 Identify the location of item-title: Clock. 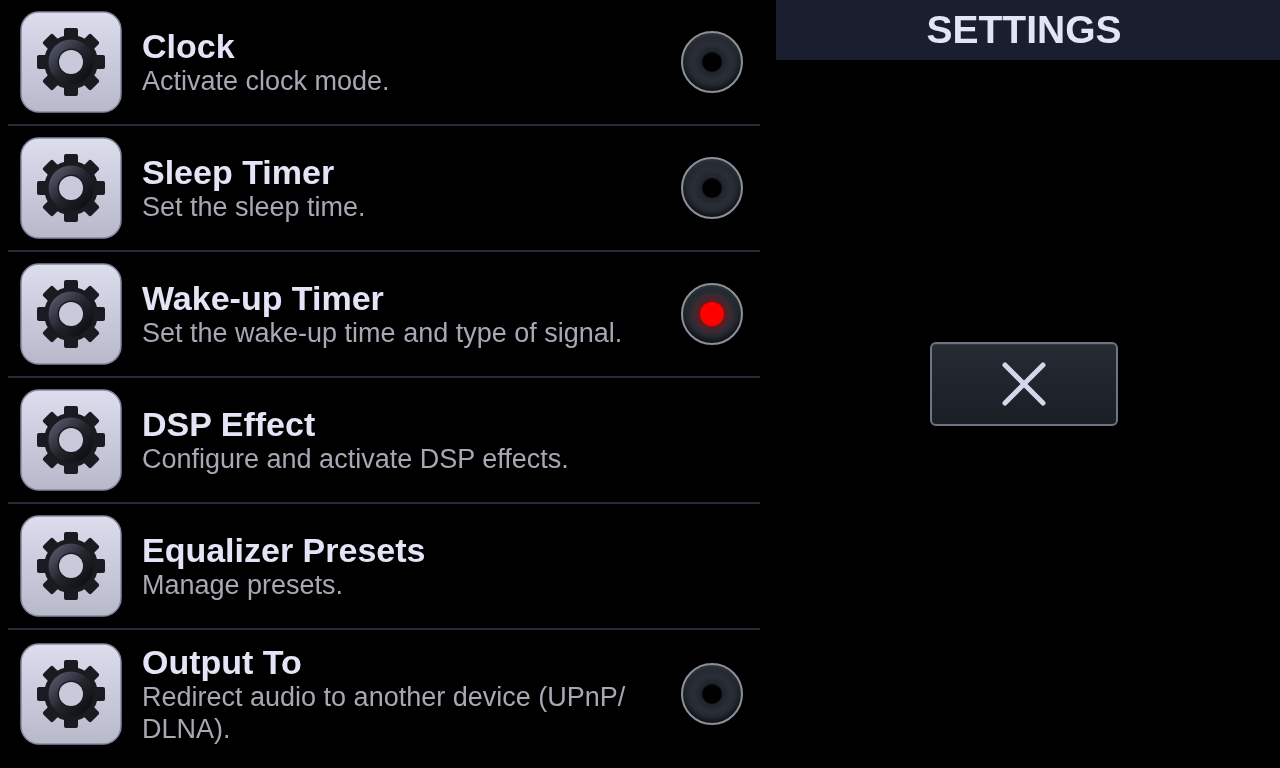
(188, 46).